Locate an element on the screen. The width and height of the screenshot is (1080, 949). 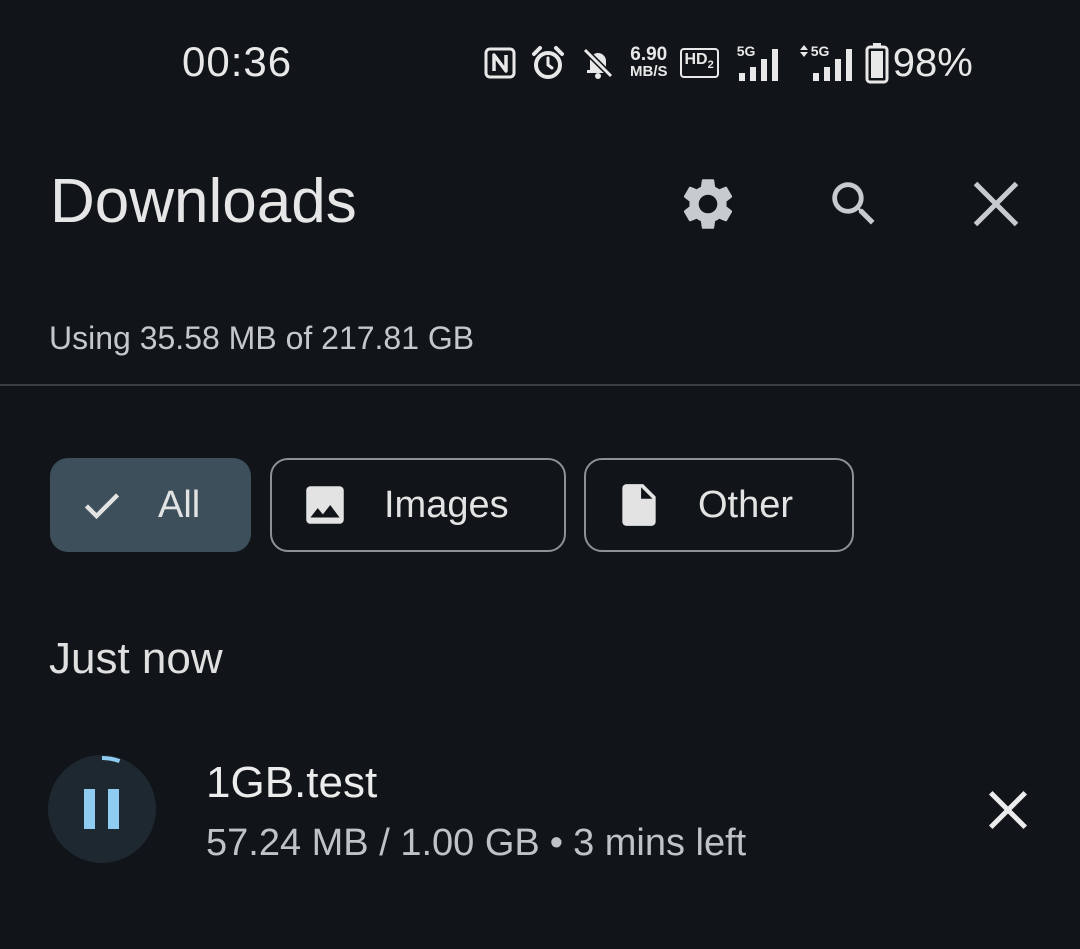
hd-voice-icon: HD2 is located at coordinates (699, 63).